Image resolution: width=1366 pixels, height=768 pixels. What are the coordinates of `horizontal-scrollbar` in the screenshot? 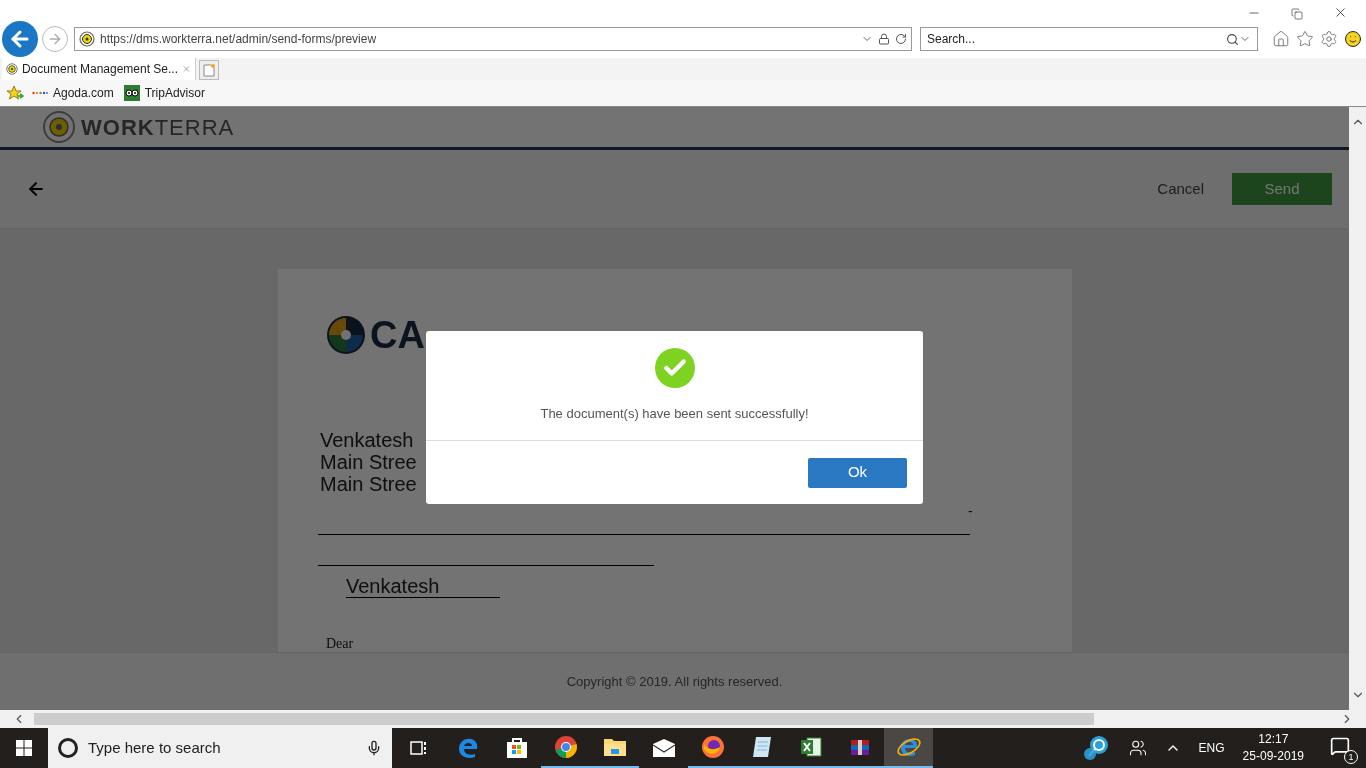 It's located at (683, 719).